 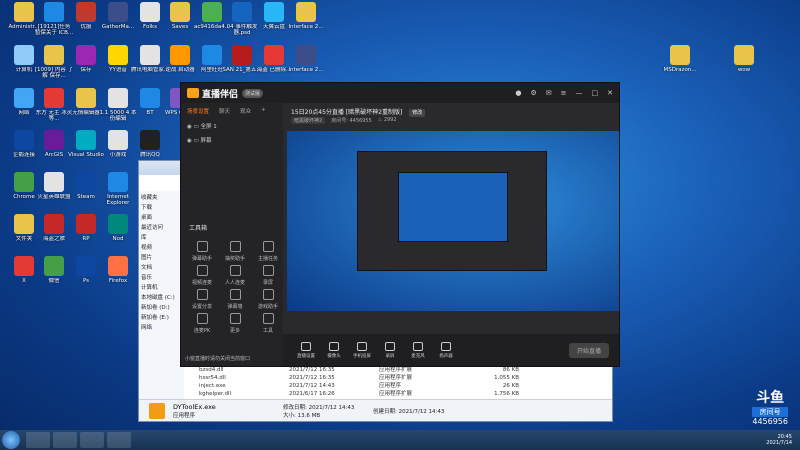 I want to click on nav-item: 桌面, so click(x=161, y=218).